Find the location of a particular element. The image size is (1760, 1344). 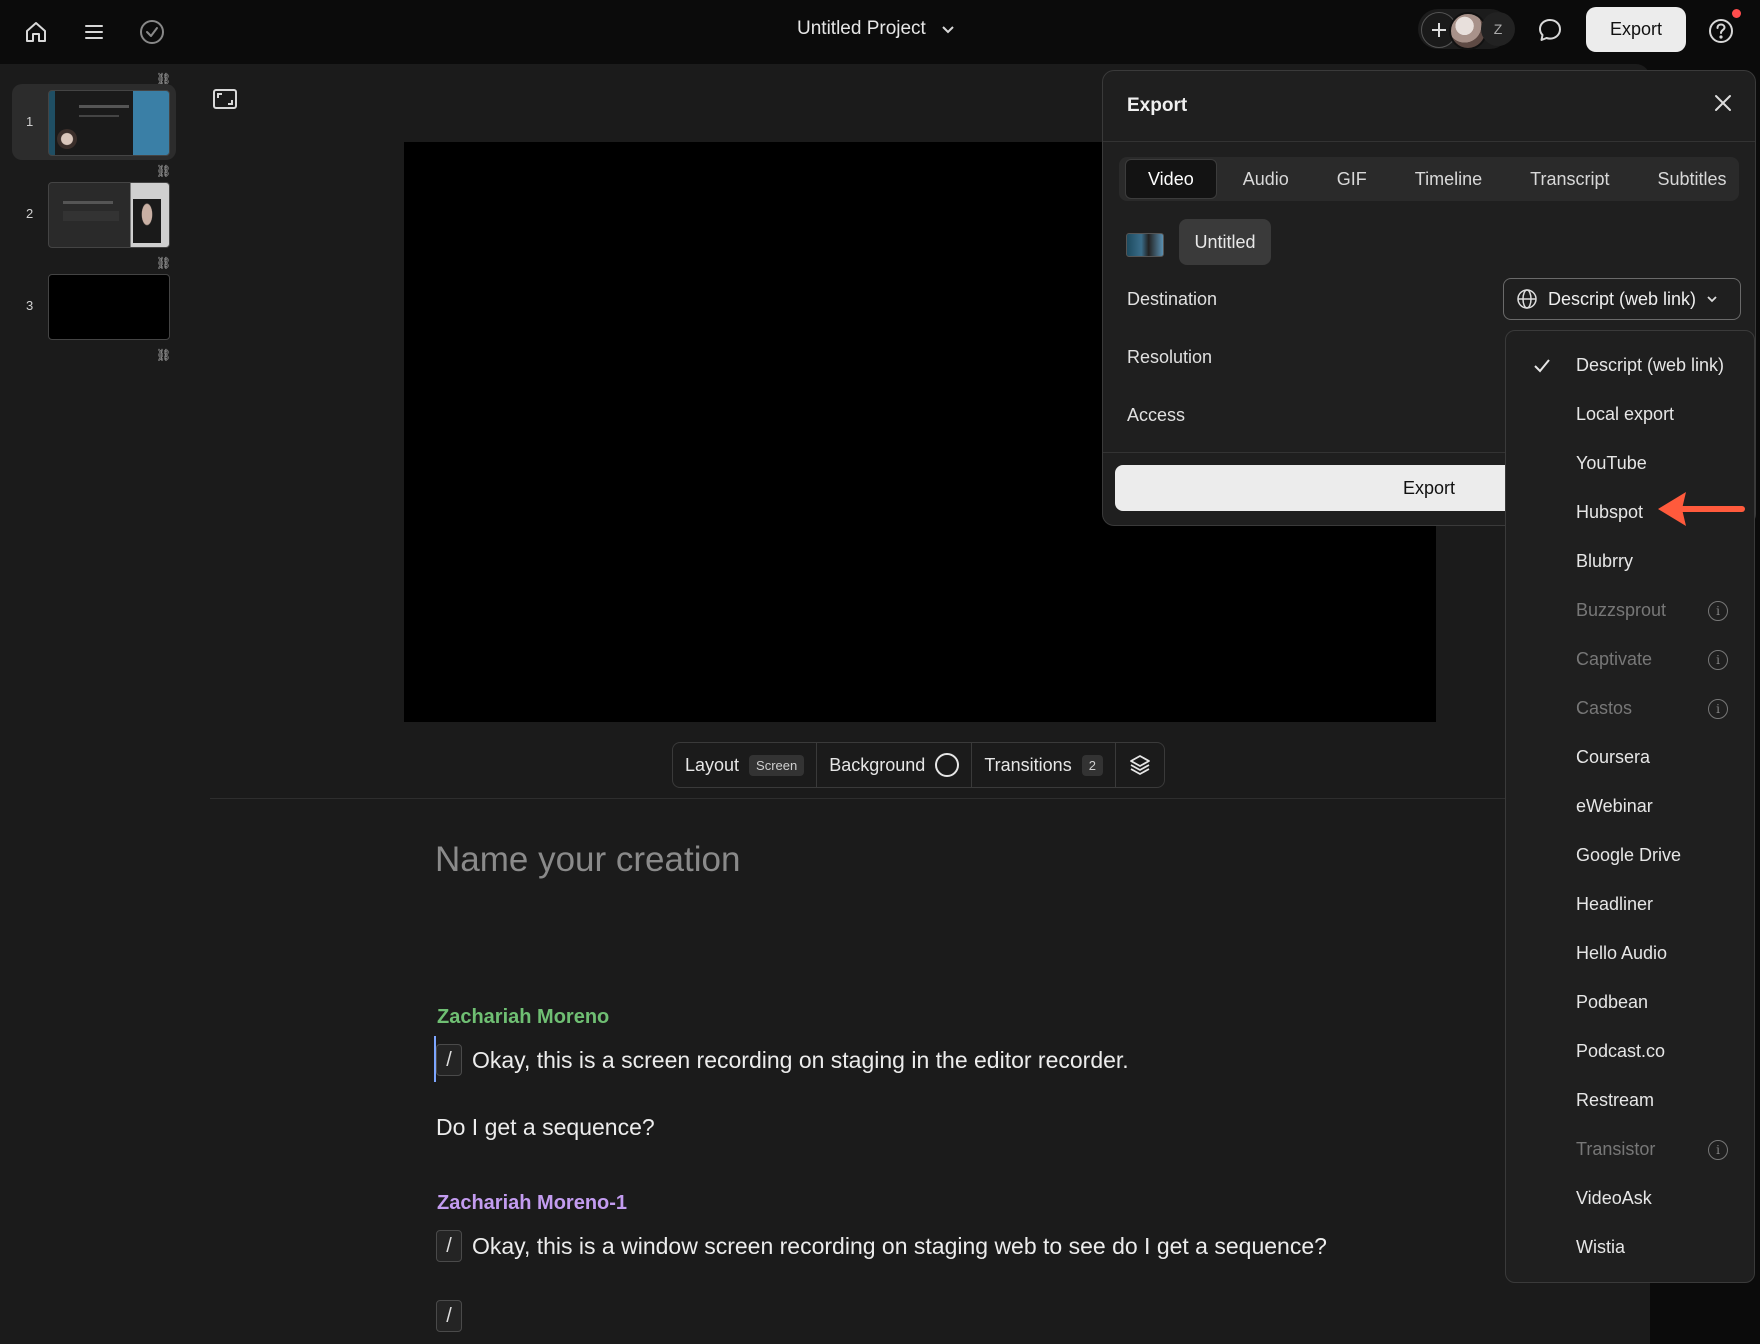

tab-subtitles: Subtitles is located at coordinates (1691, 179).